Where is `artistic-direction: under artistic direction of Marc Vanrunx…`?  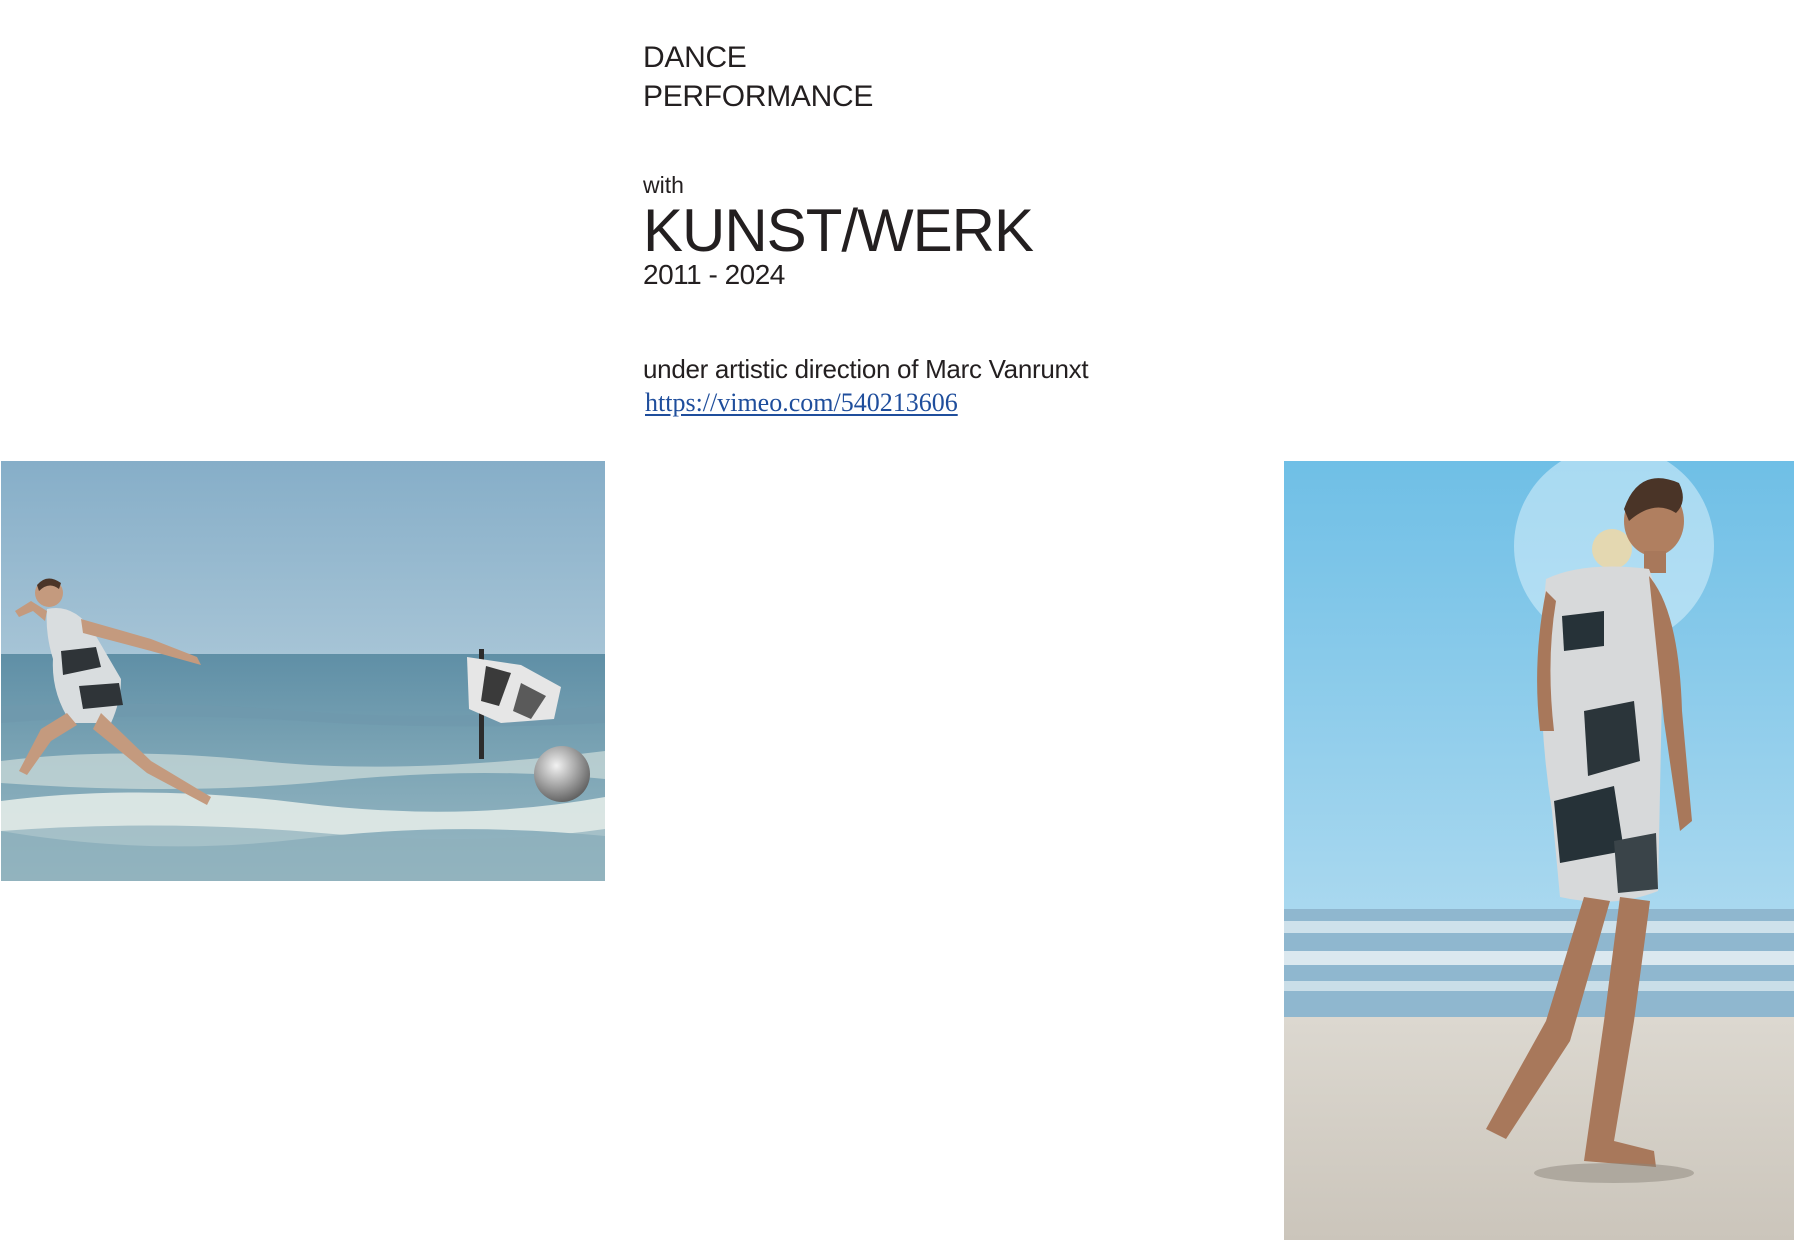
artistic-direction: under artistic direction of Marc Vanrunx… is located at coordinates (866, 369).